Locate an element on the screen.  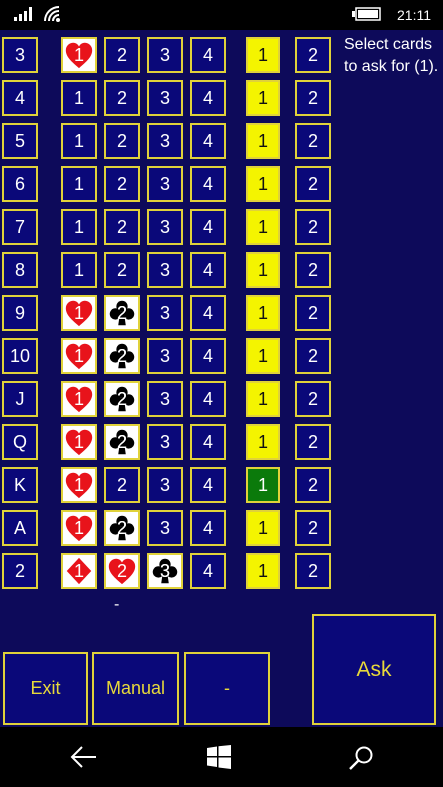
card-club: 3 is located at coordinates (165, 571).